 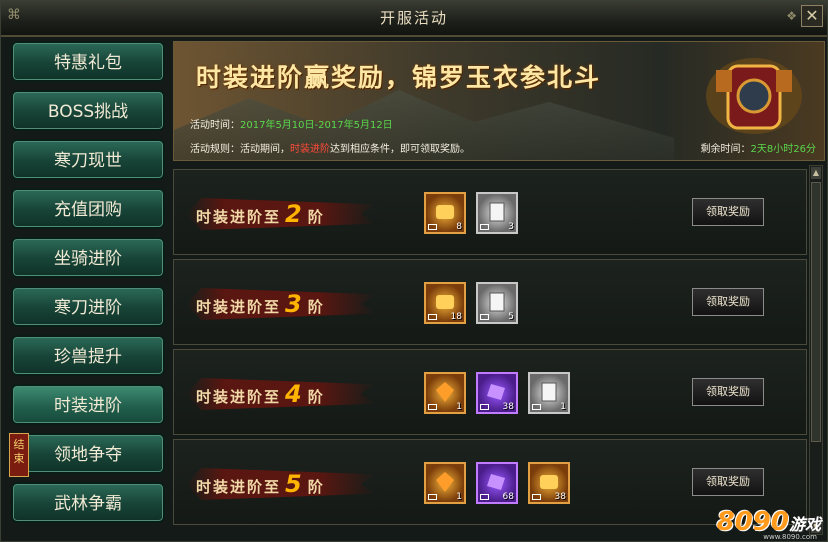 I want to click on sidebar-item-label: 坐骑进阶, so click(x=88, y=259).